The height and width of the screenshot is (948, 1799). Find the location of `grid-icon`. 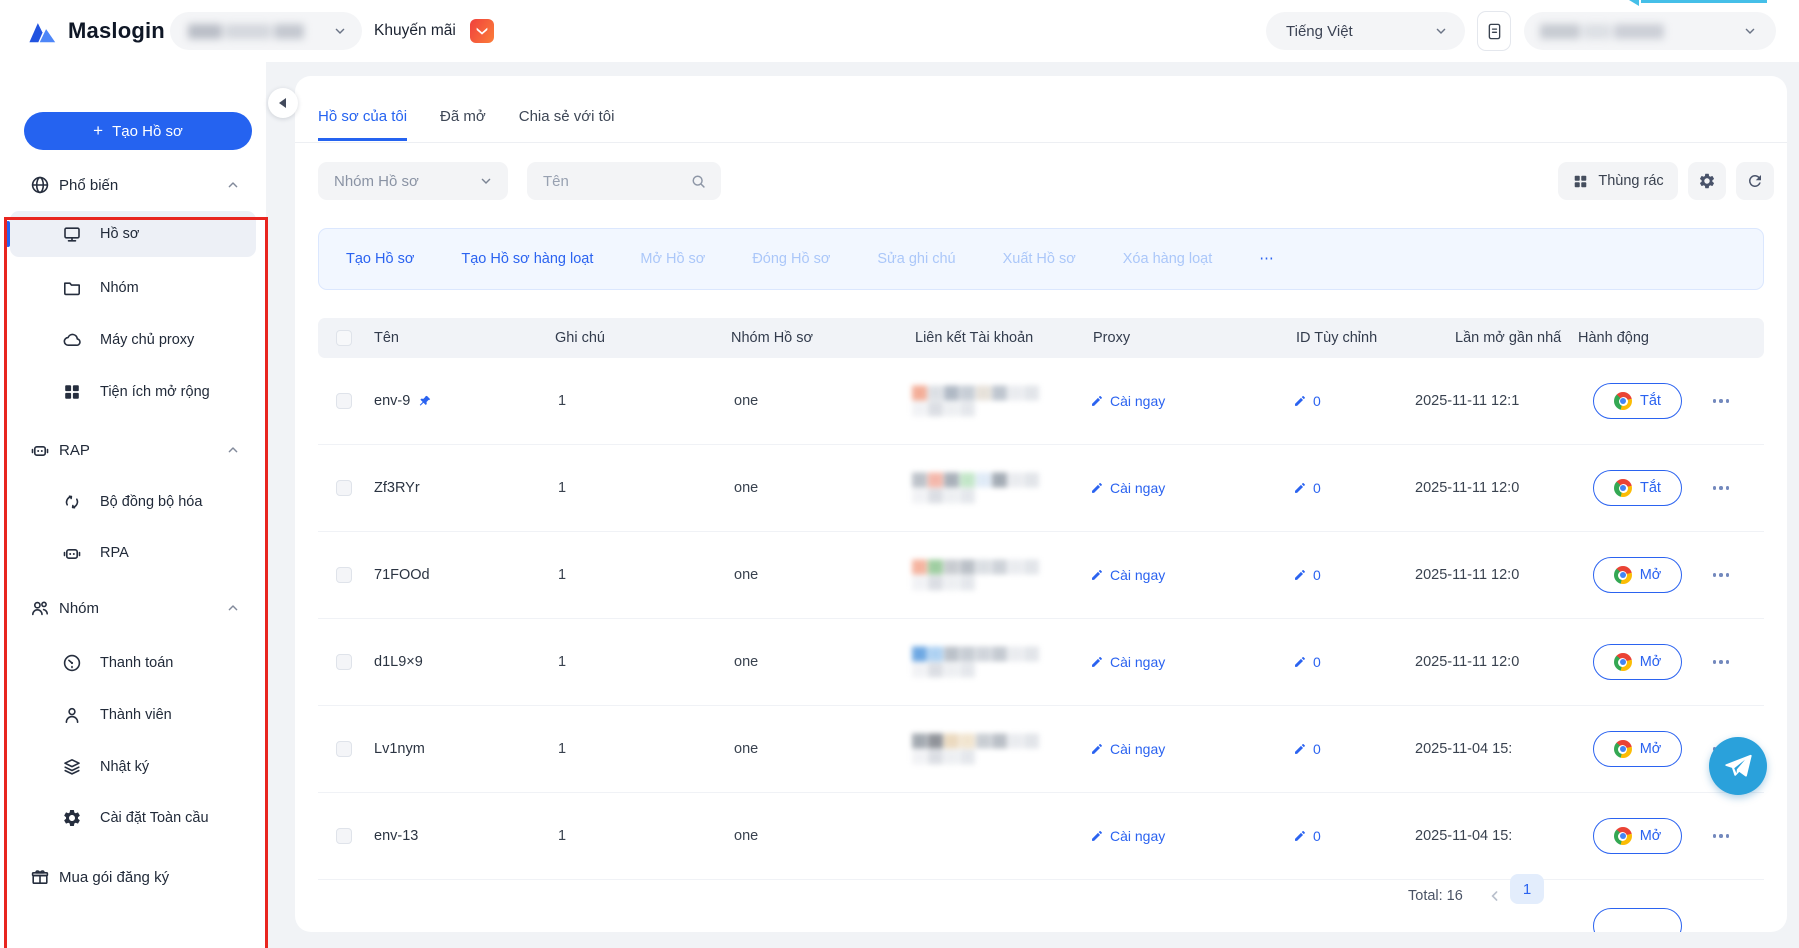

grid-icon is located at coordinates (1580, 181).